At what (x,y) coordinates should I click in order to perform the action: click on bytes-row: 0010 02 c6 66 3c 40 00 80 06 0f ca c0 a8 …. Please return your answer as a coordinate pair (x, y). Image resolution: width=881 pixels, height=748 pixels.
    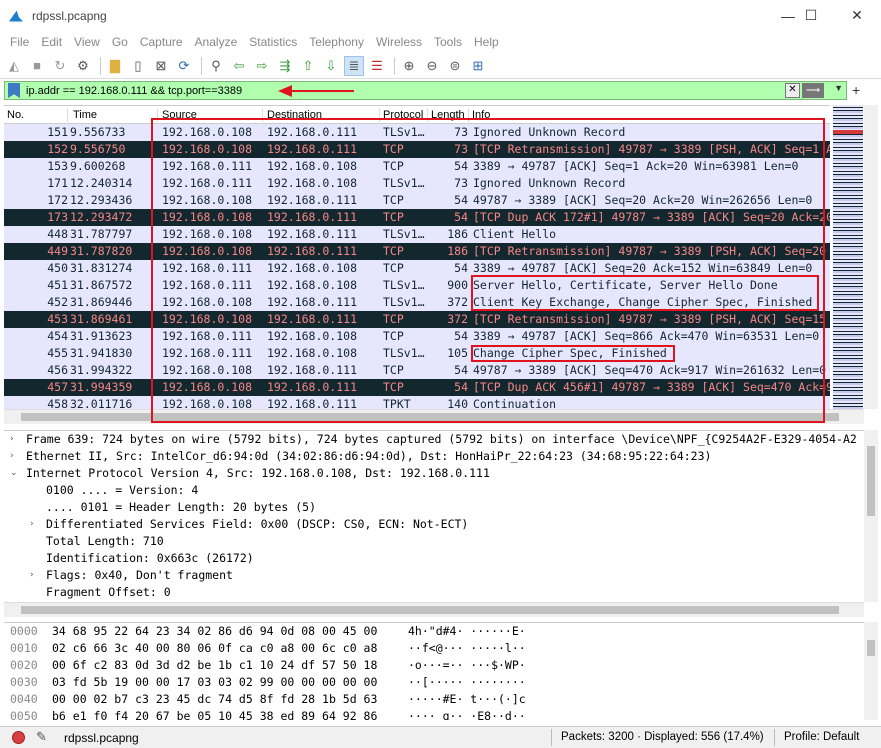
    Looking at the image, I should click on (434, 648).